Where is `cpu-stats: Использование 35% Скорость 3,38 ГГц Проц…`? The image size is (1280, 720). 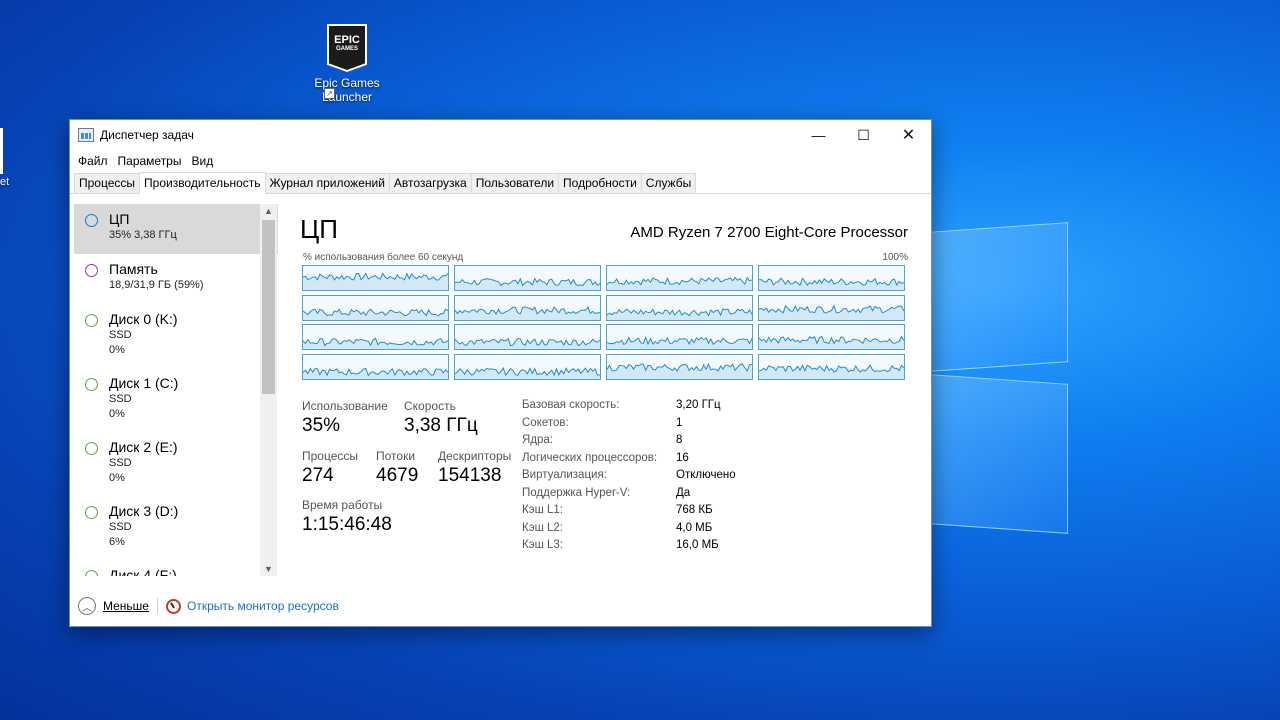 cpu-stats: Использование 35% Скорость 3,38 ГГц Проц… is located at coordinates (606, 489).